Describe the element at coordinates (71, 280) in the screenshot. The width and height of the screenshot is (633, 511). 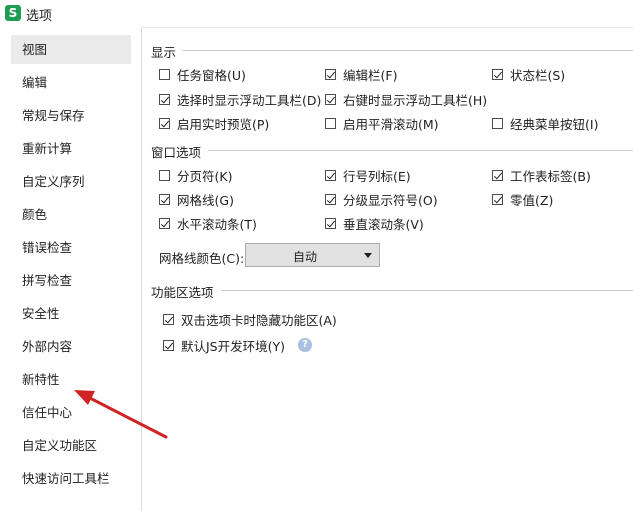
I see `sidebar-item-spell-check: 拼写检查` at that location.